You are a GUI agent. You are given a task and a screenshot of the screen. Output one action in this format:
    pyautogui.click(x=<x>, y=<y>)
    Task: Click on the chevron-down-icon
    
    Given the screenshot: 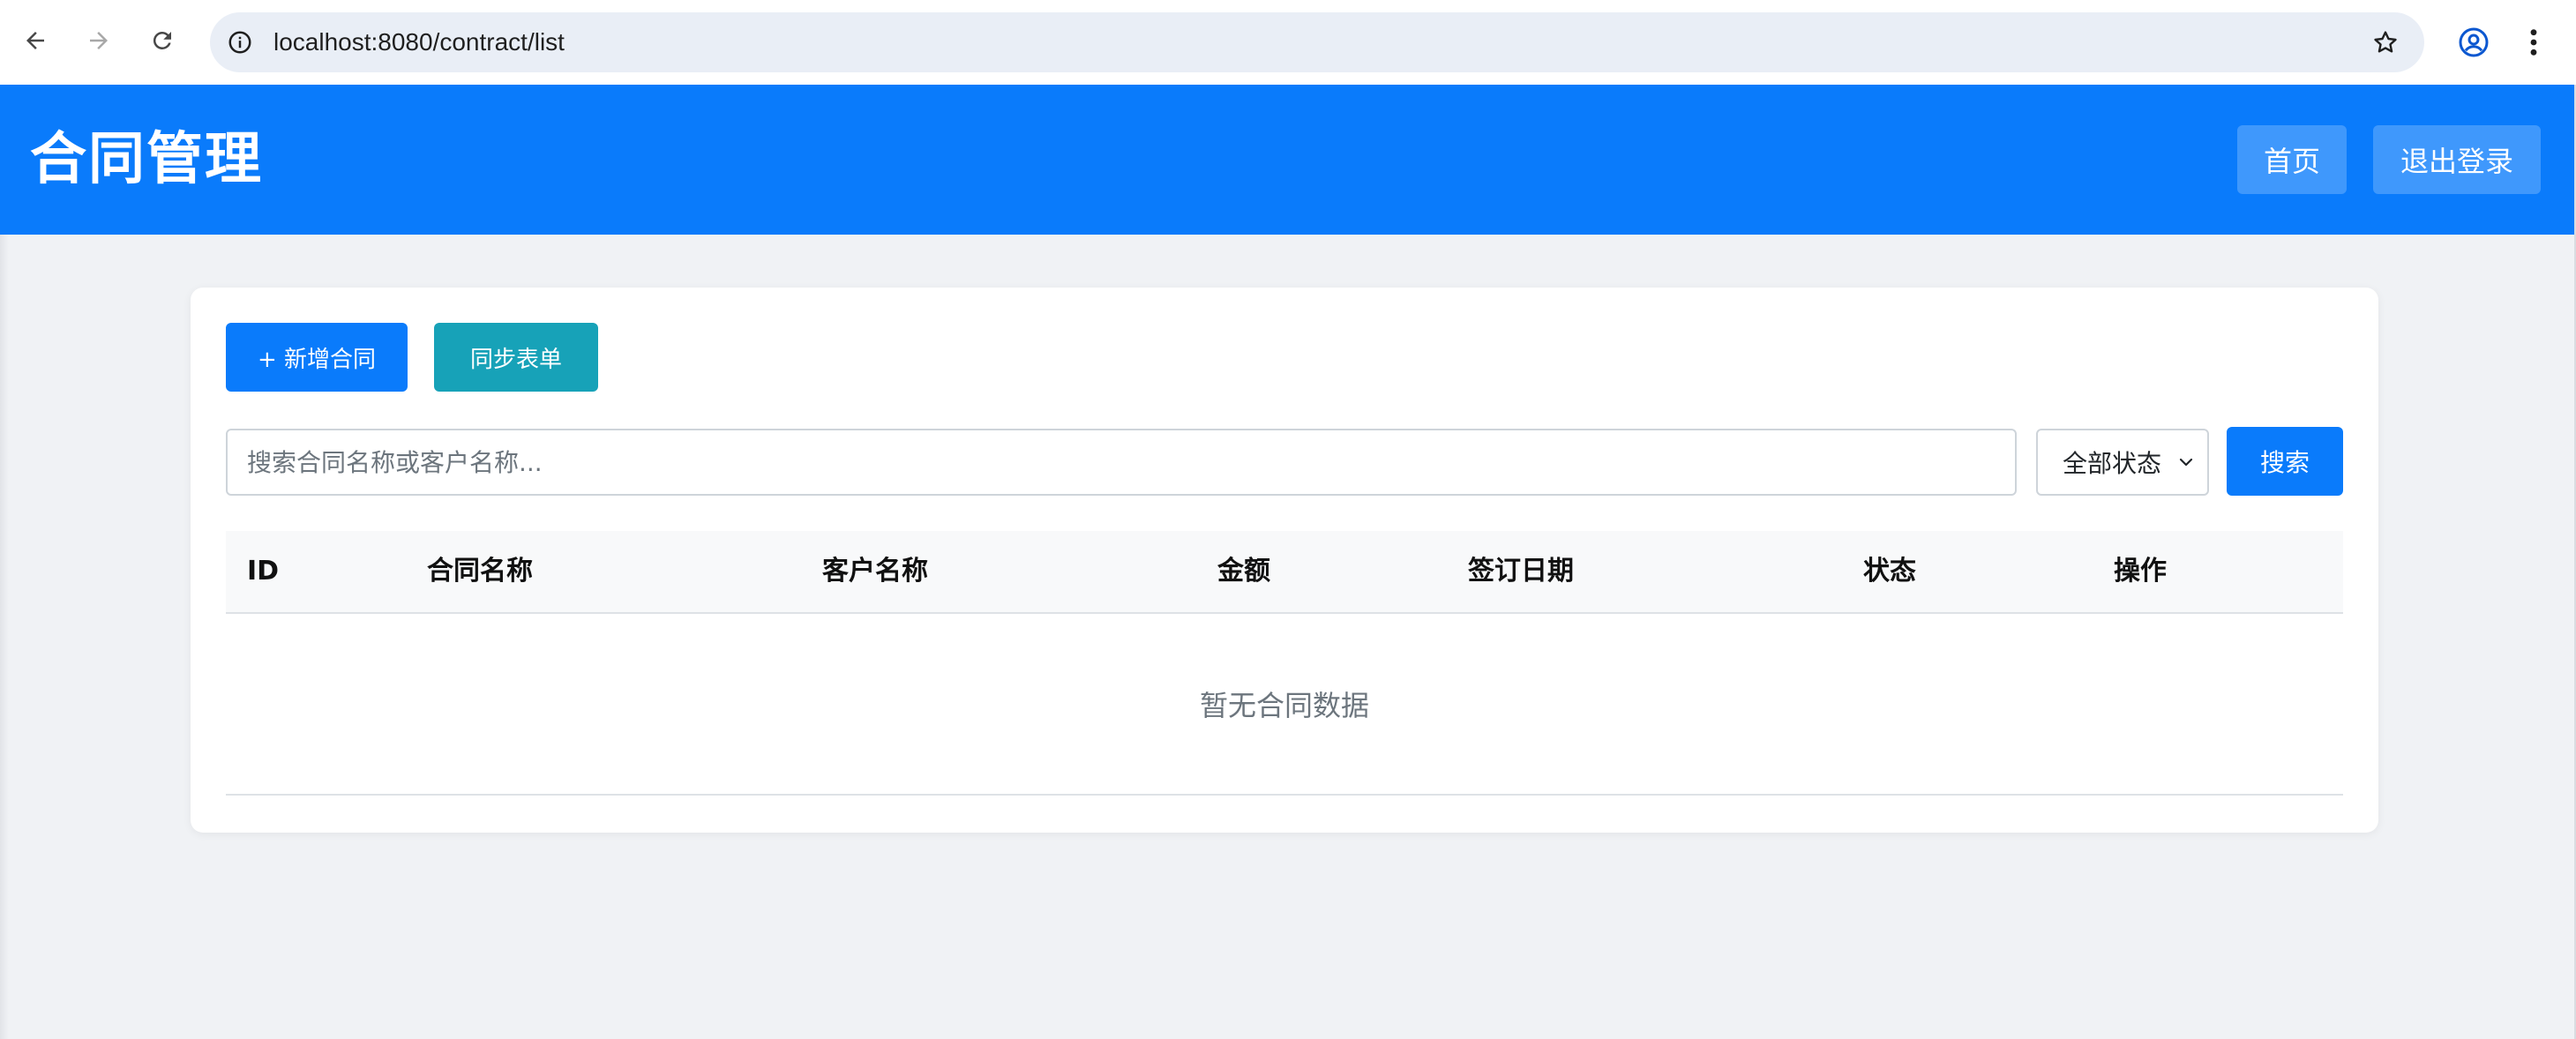 What is the action you would take?
    pyautogui.click(x=2186, y=463)
    